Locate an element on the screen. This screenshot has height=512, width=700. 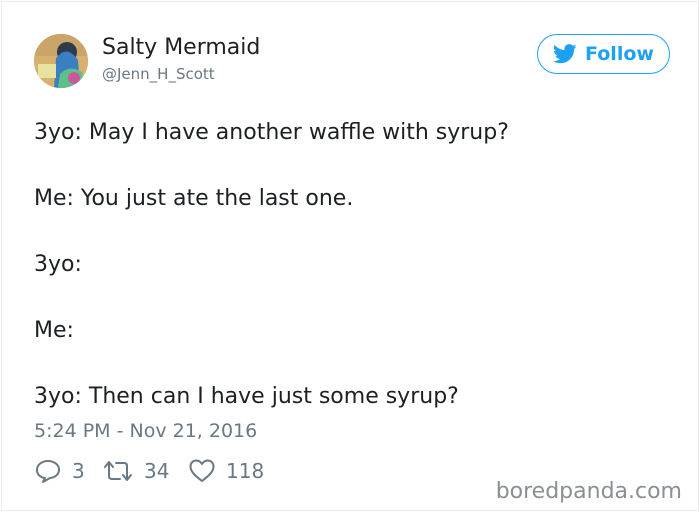
reply-button: 3 is located at coordinates (59, 471).